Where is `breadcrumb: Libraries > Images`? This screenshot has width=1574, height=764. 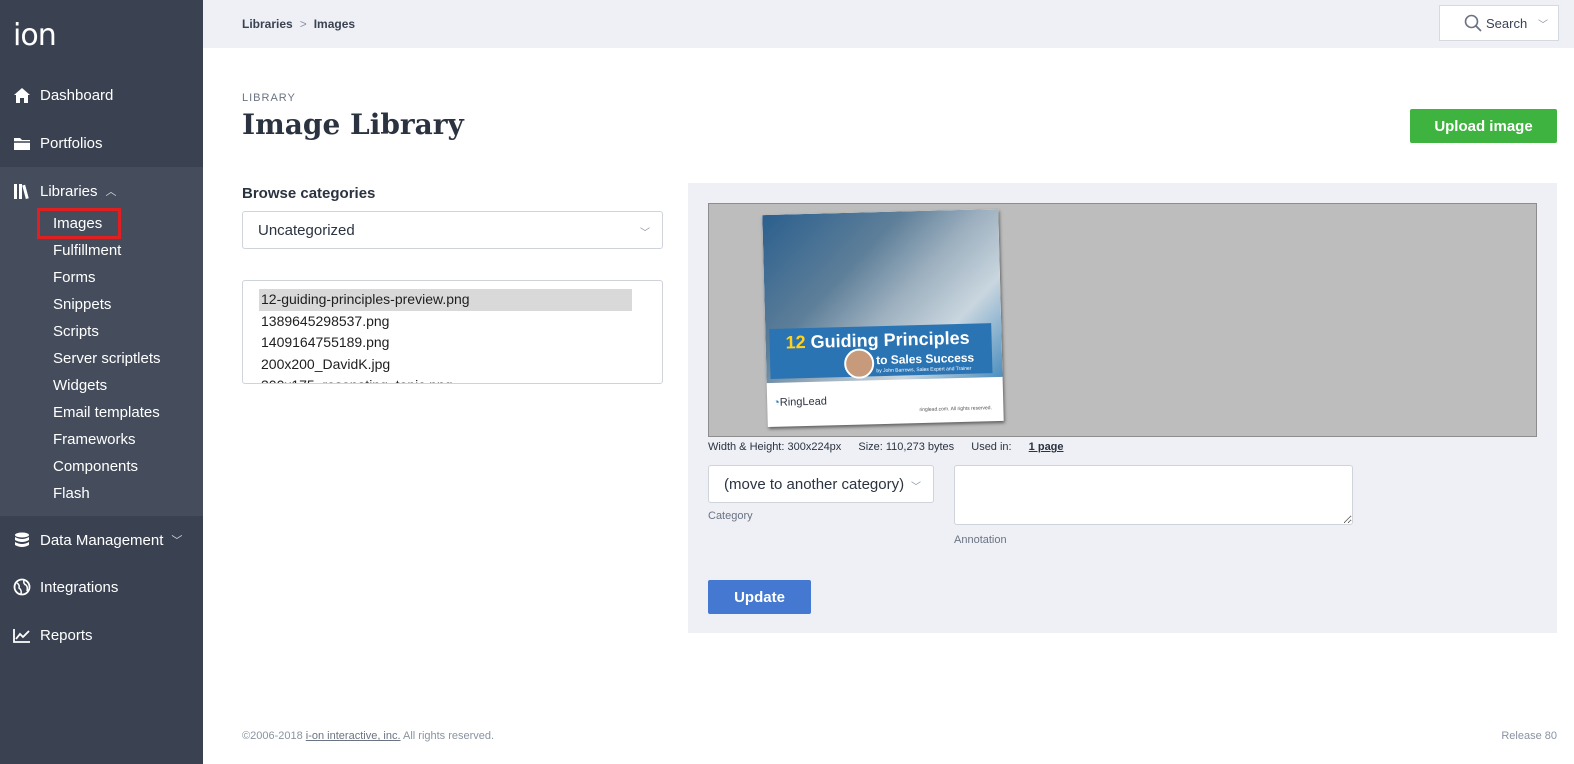 breadcrumb: Libraries > Images is located at coordinates (298, 24).